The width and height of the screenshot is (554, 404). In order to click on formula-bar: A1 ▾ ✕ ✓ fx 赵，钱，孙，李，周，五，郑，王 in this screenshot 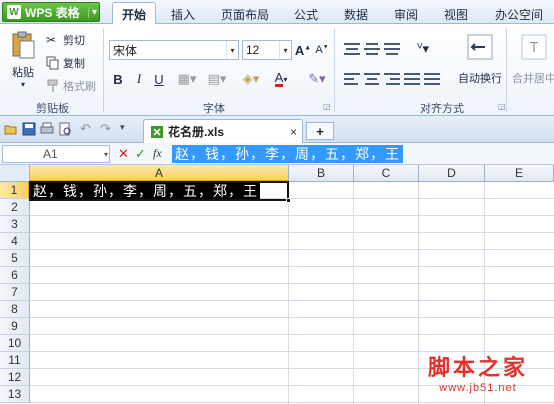, I will do `click(277, 154)`.